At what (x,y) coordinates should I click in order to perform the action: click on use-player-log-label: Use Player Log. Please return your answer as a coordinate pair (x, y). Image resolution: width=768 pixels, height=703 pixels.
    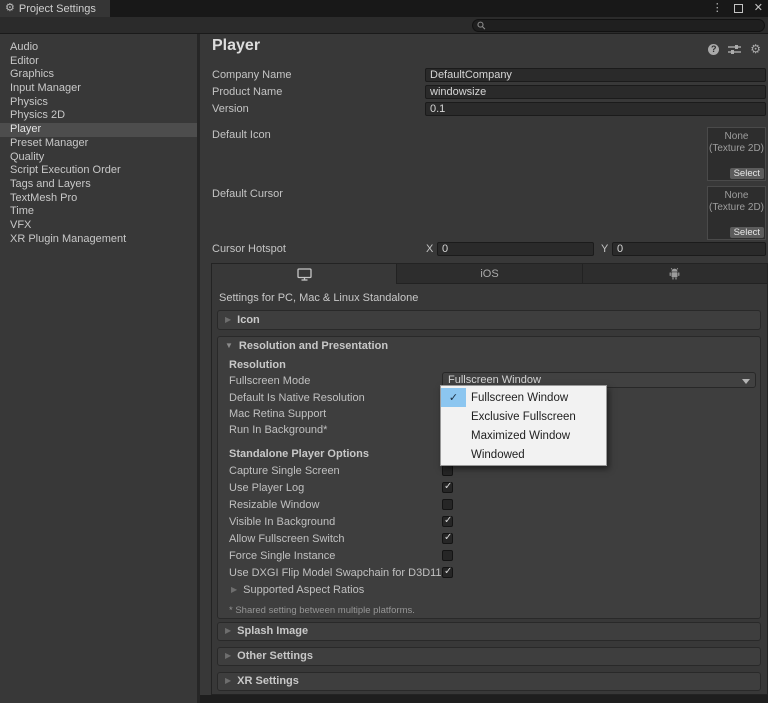
    Looking at the image, I should click on (267, 488).